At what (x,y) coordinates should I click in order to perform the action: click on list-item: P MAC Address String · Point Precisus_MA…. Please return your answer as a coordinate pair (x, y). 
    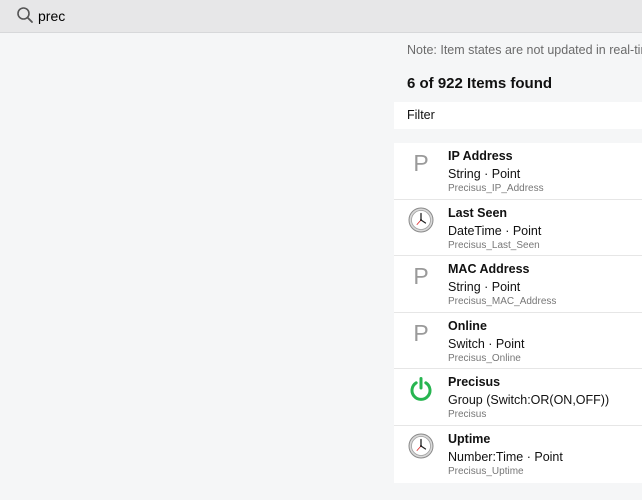
    Looking at the image, I should click on (518, 284).